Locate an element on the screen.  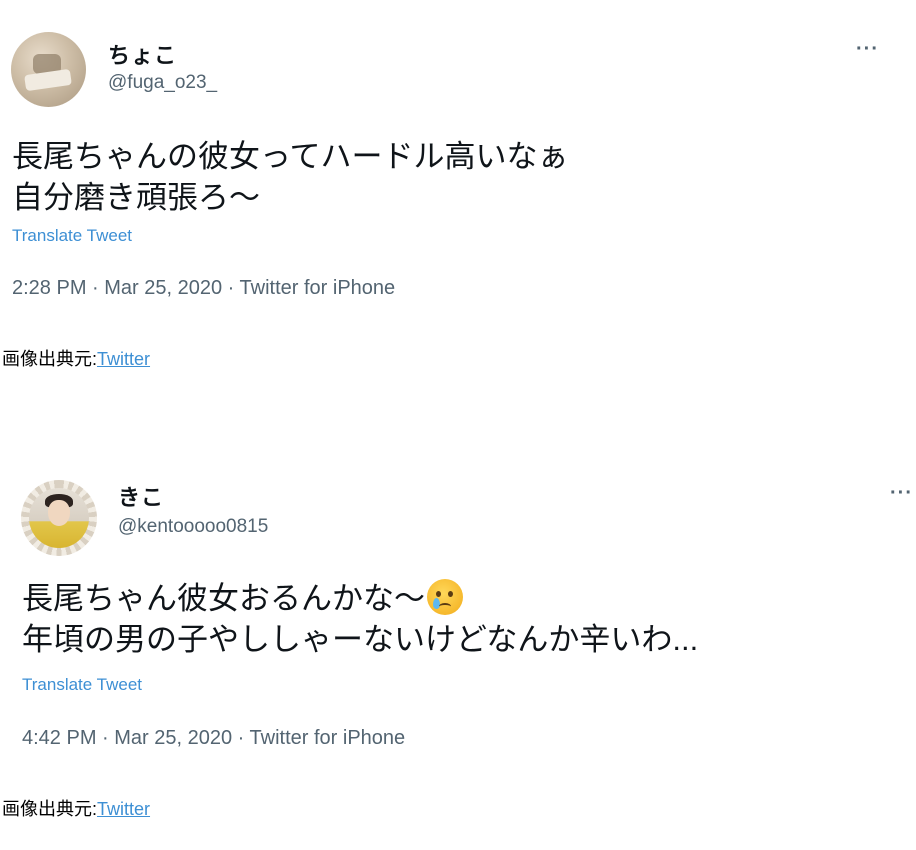
tweet-text: 長尾ちゃんの彼女ってハードル高いなぁ 自分磨き頑張ろ〜 is located at coordinates (290, 177).